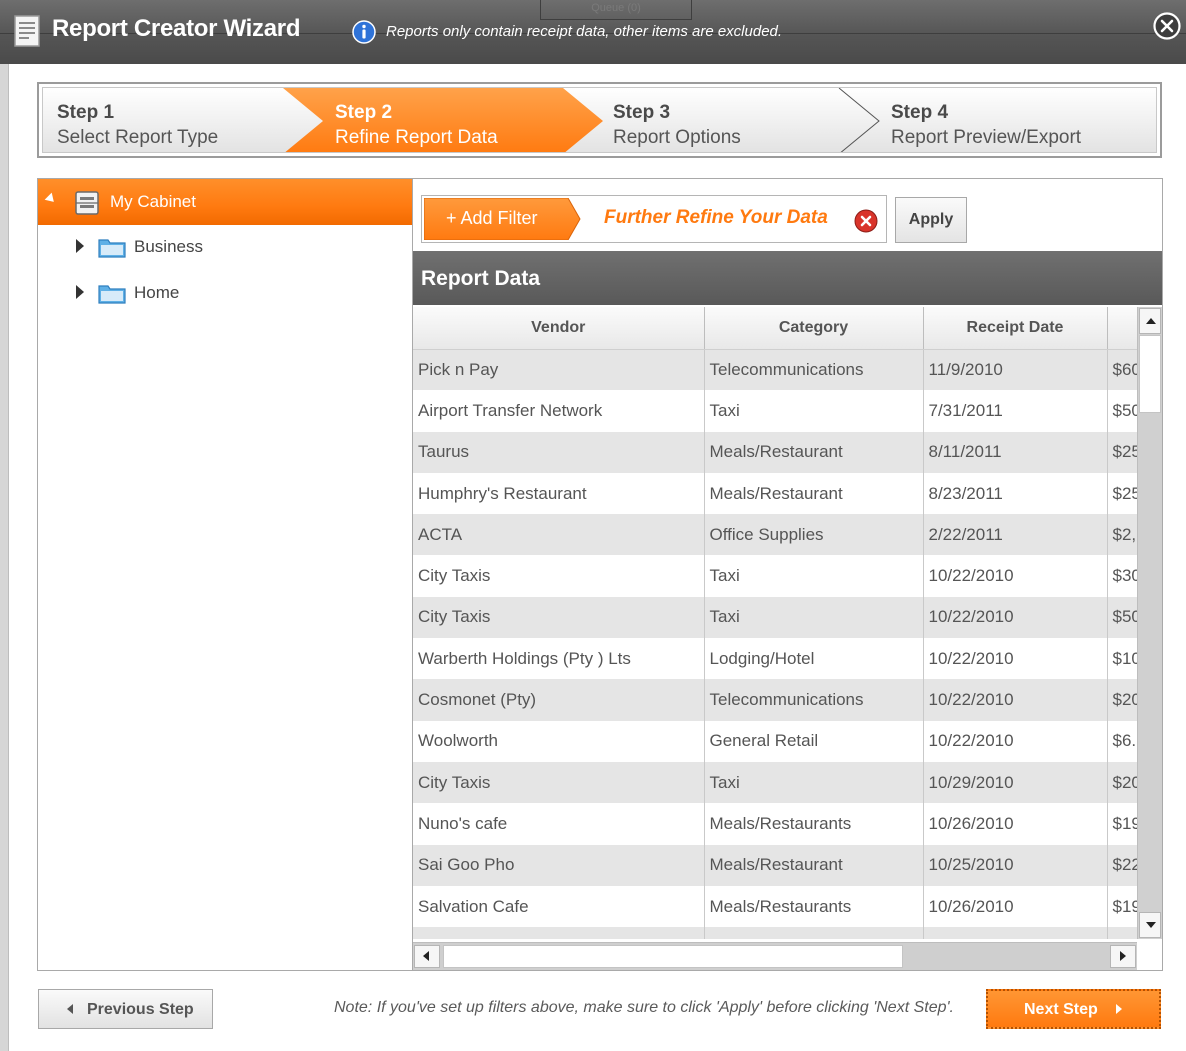  What do you see at coordinates (559, 933) in the screenshot?
I see `cell-vendor: Nomads Taxis` at bounding box center [559, 933].